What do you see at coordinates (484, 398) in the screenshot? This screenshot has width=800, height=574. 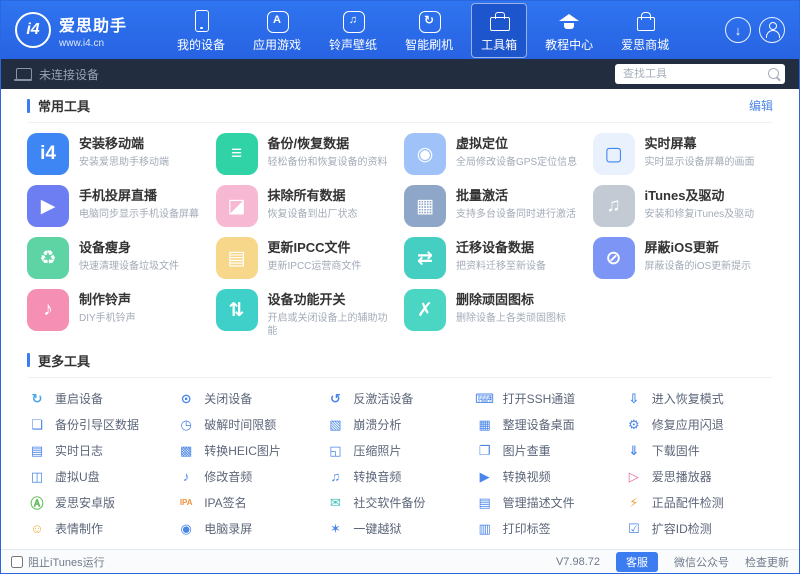 I see `ssh-tunnel-icon: ⌨` at bounding box center [484, 398].